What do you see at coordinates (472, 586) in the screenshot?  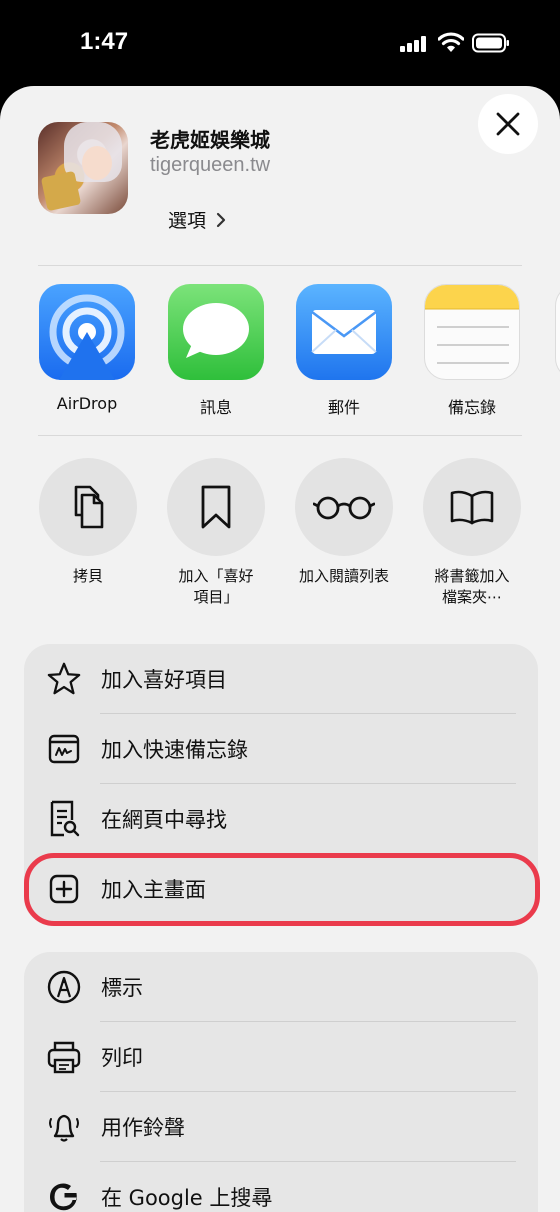 I see `bookmark-to-folder-label: 將書籤加入 檔案夾⋯` at bounding box center [472, 586].